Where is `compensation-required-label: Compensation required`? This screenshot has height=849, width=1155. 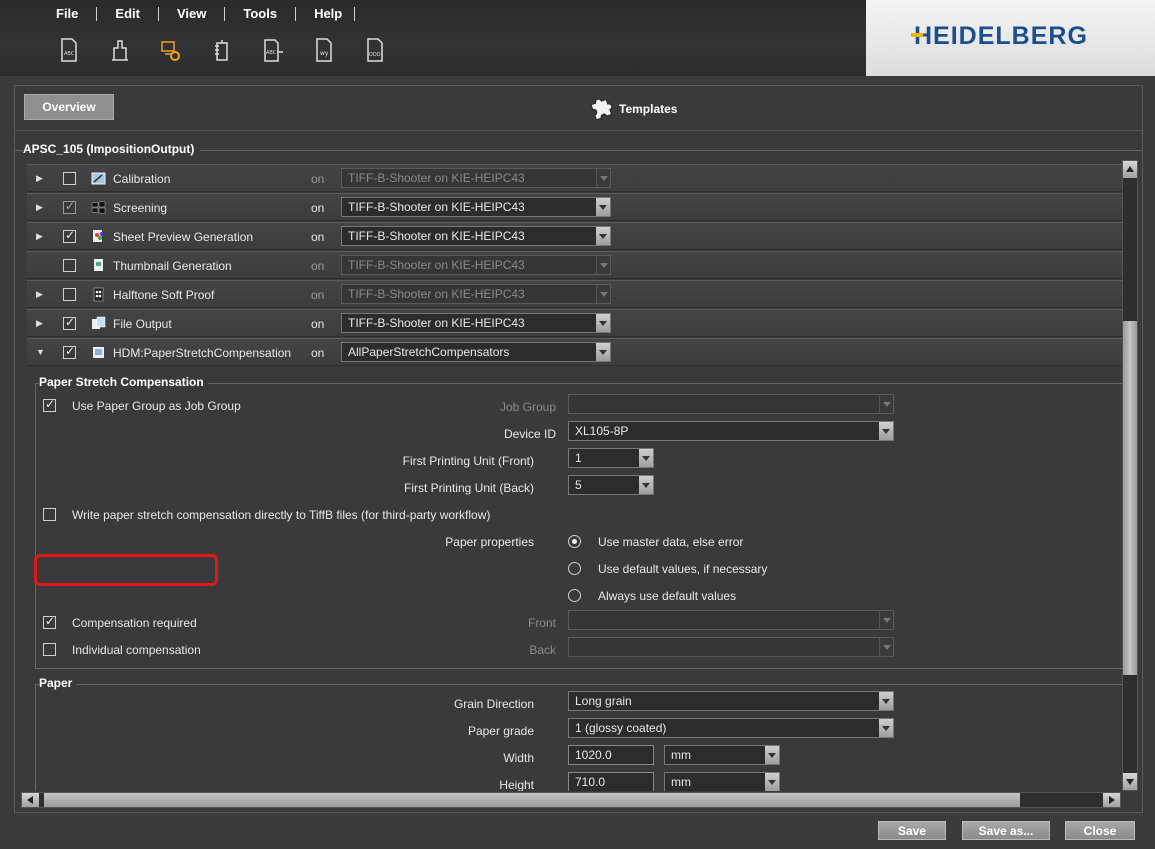
compensation-required-label: Compensation required is located at coordinates (134, 623).